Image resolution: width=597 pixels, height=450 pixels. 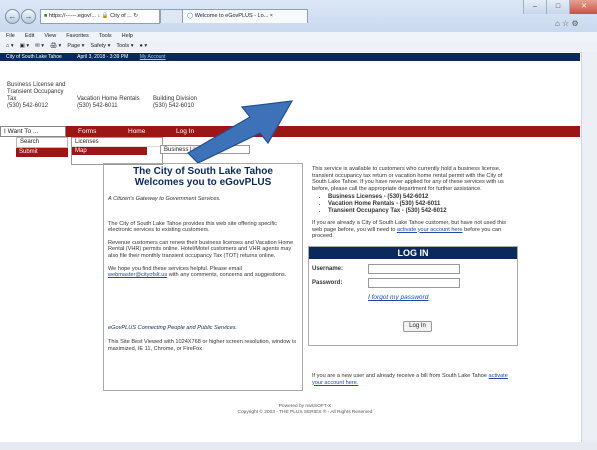 I want to click on username-label: Username:, so click(x=328, y=269).